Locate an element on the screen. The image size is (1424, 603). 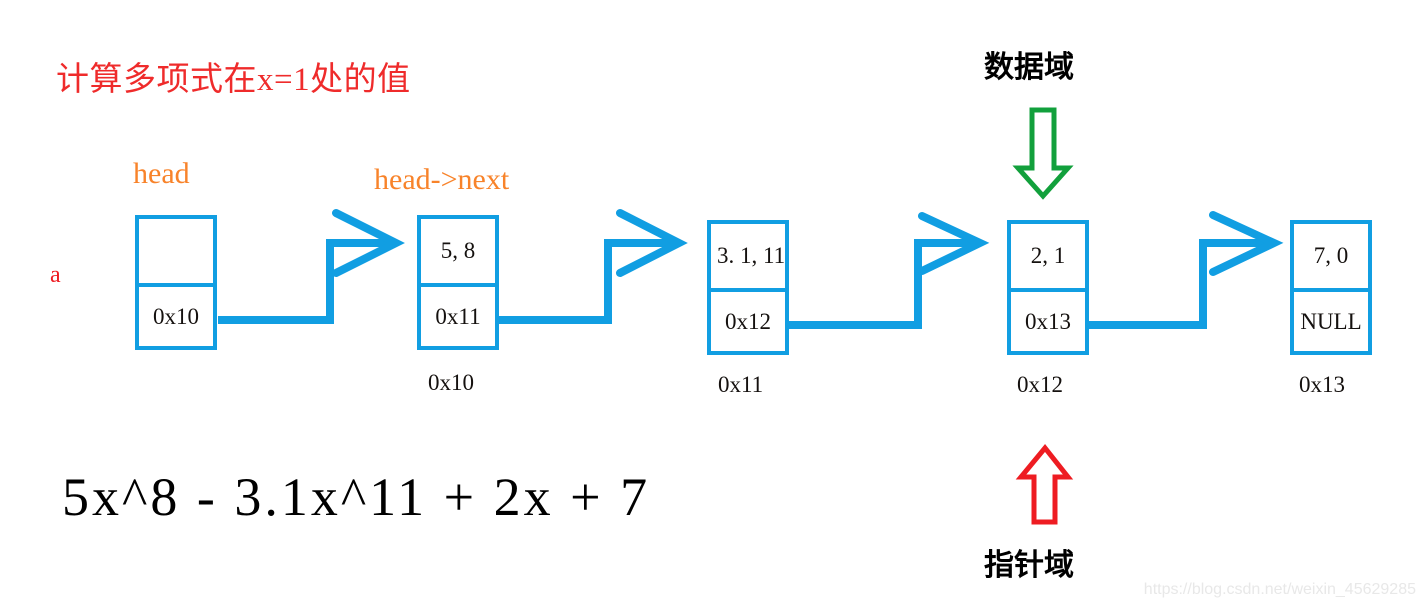
pointer-field-arrow-shape is located at coordinates (1044, 484).